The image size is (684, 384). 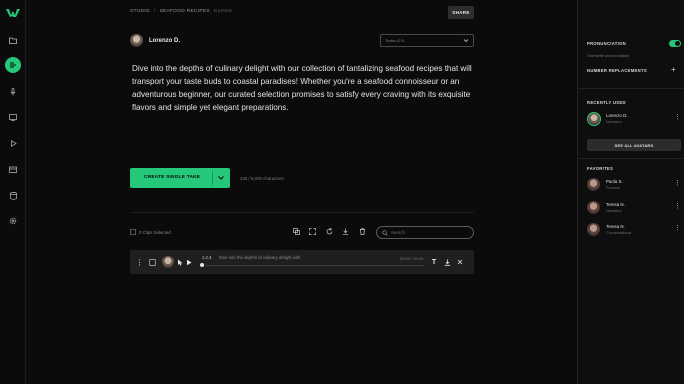 What do you see at coordinates (223, 11) in the screenshot?
I see `breadcrumb-current: Current` at bounding box center [223, 11].